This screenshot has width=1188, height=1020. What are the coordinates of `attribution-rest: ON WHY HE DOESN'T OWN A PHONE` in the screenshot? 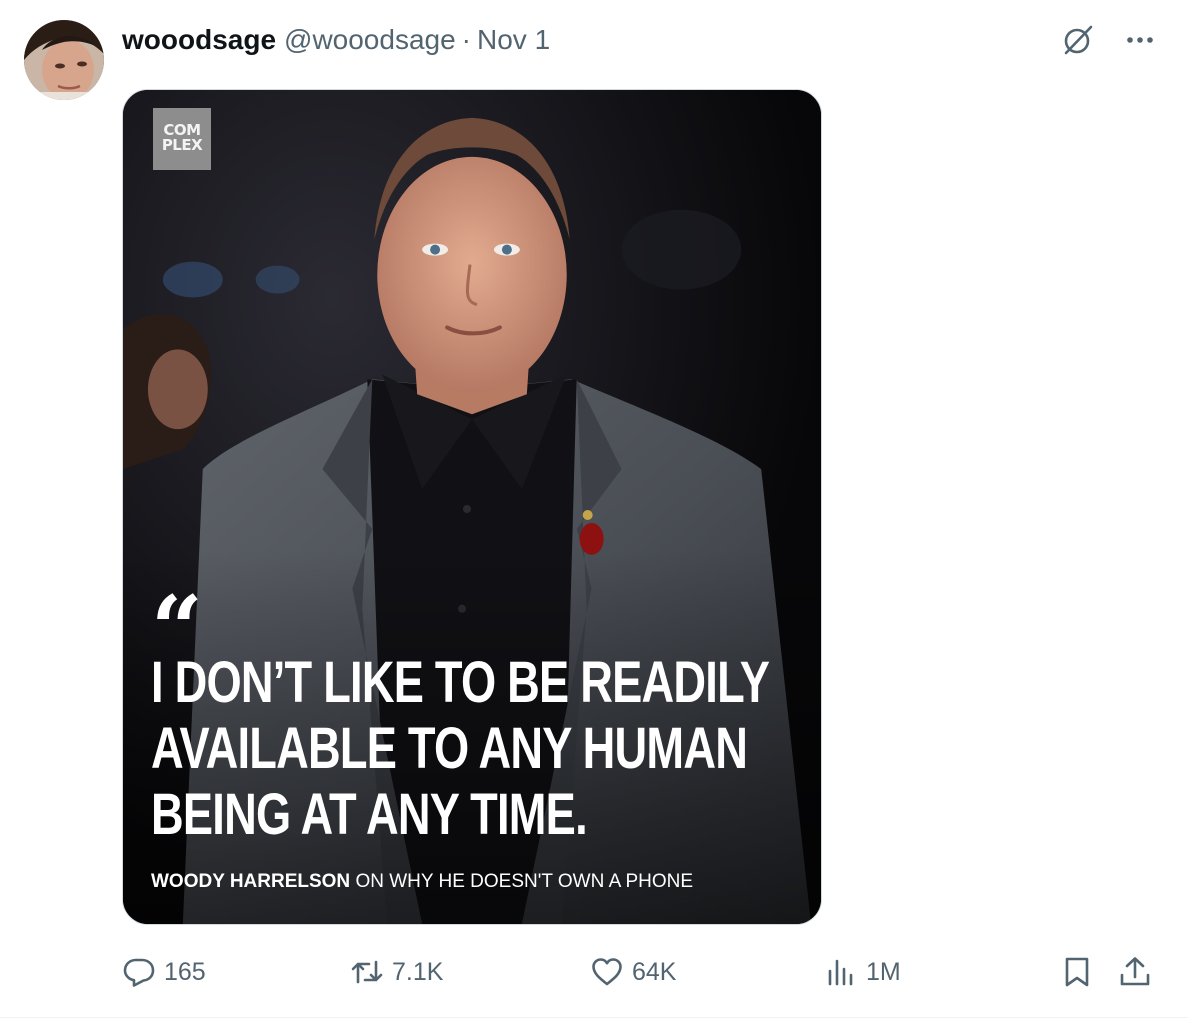 It's located at (522, 881).